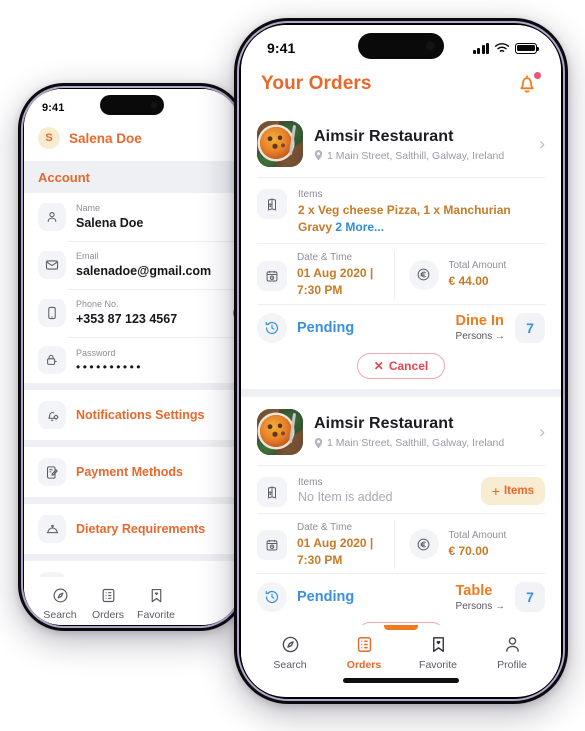  Describe the element at coordinates (480, 336) in the screenshot. I see `persons-label: Persons →` at that location.